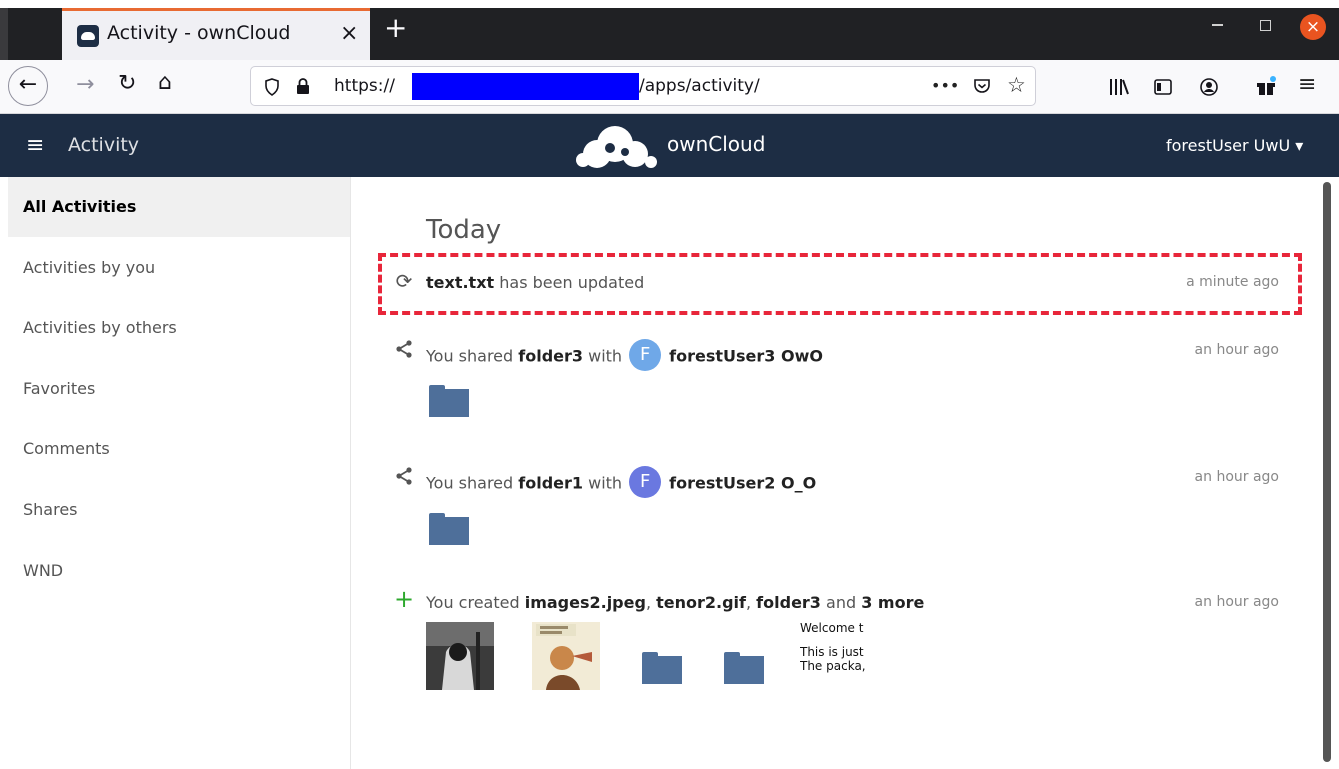 This screenshot has height=769, width=1339. I want to click on file-link: images2.jpeg, so click(585, 602).